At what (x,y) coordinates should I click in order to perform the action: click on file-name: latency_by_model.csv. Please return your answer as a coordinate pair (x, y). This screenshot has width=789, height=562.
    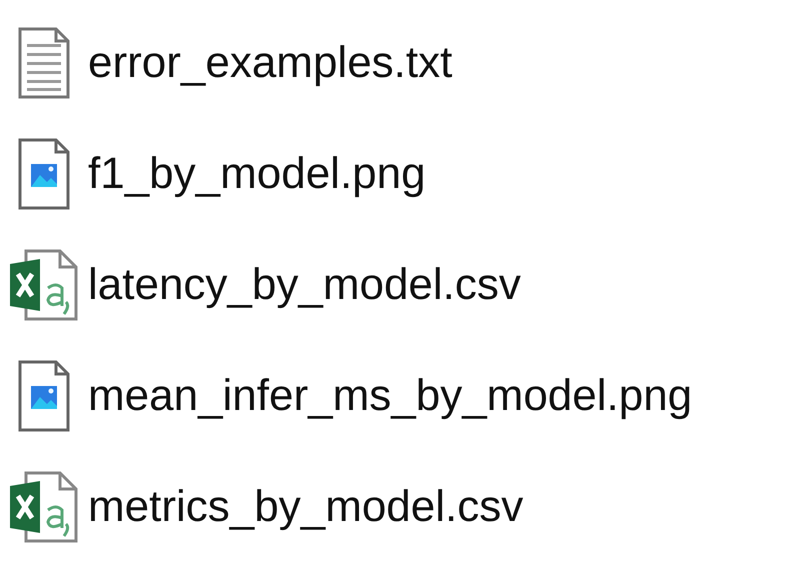
    Looking at the image, I should click on (304, 284).